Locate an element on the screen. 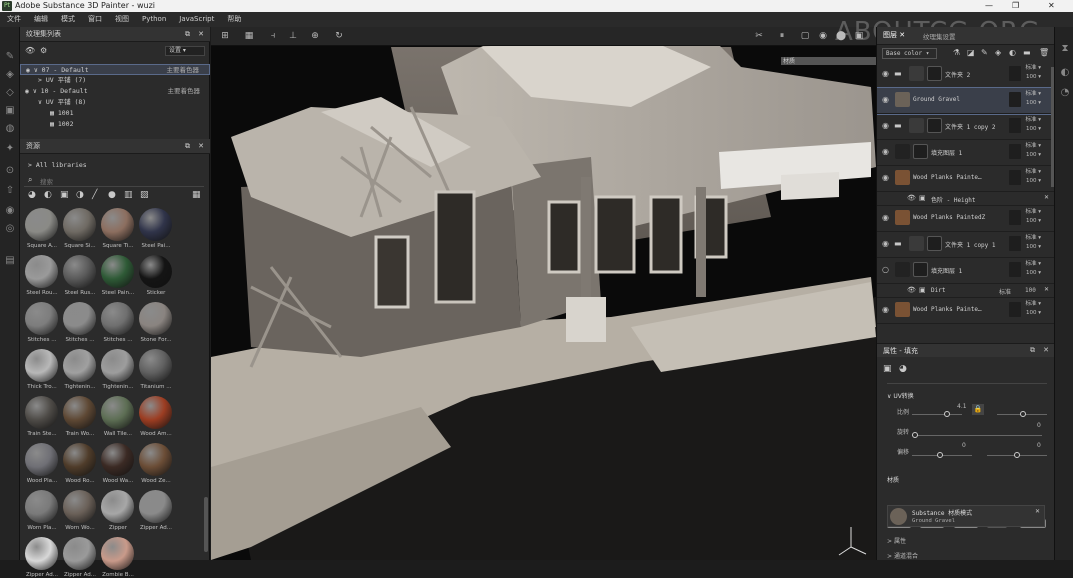  panel-float-icon: ⧉ is located at coordinates (187, 34).